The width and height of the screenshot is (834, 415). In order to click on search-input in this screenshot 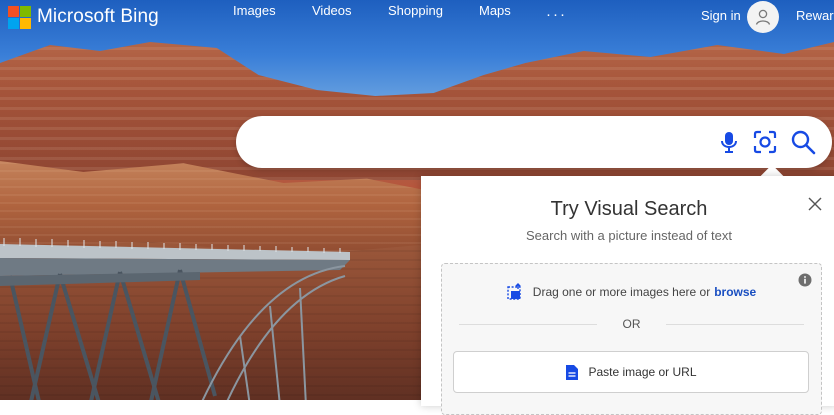, I will do `click(490, 143)`.